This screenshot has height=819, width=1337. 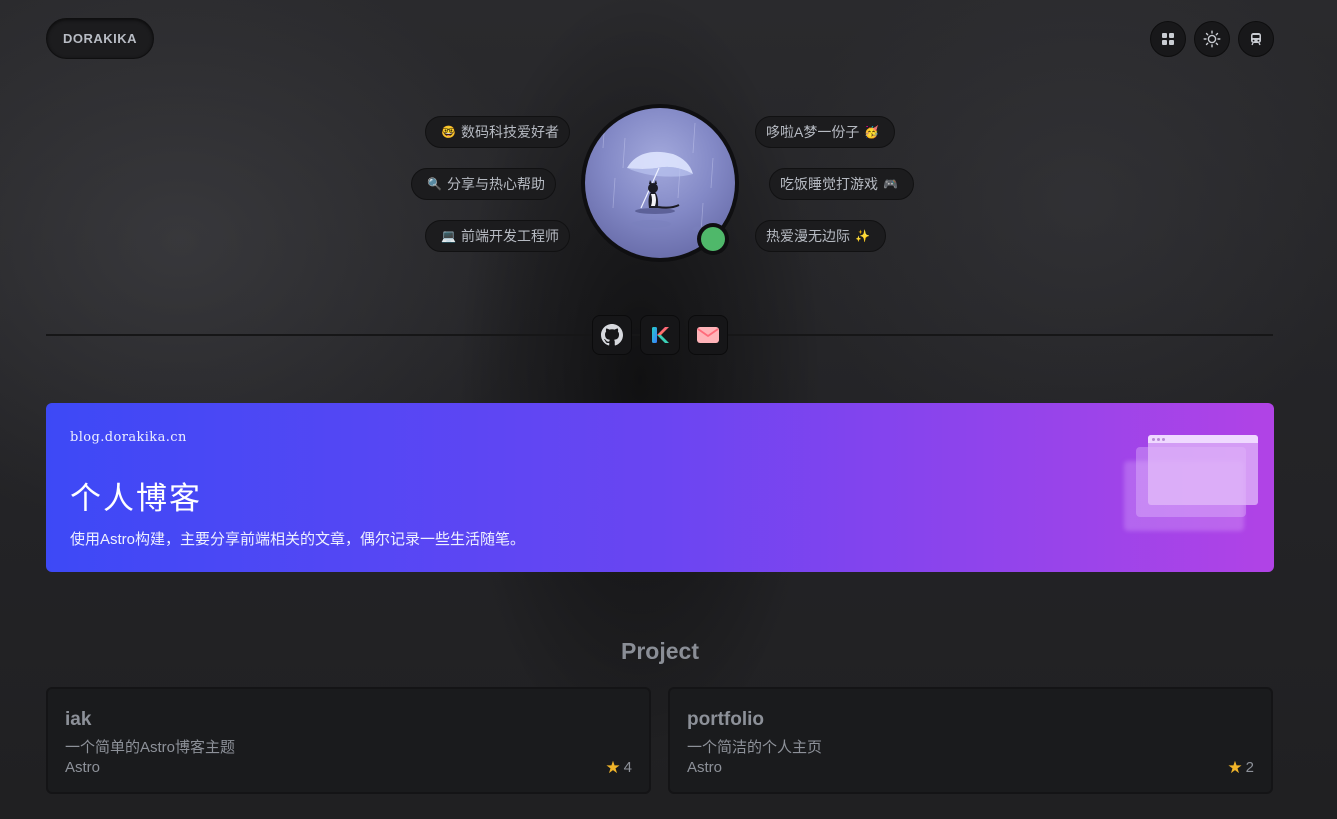 I want to click on star-count: 4, so click(x=627, y=767).